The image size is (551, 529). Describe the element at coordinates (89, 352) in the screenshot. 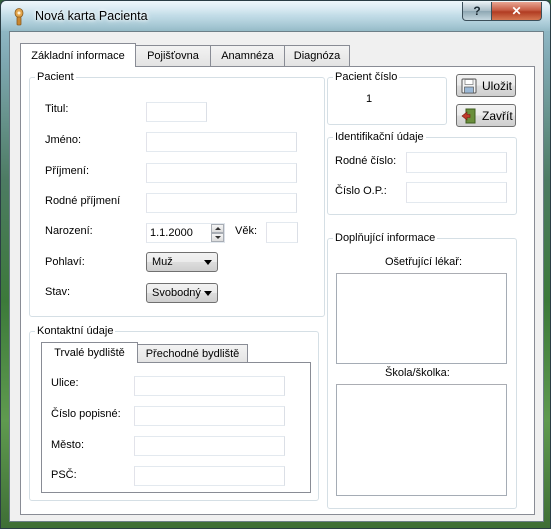

I see `tab-trvale-bydliste: Trvalé bydliště` at that location.